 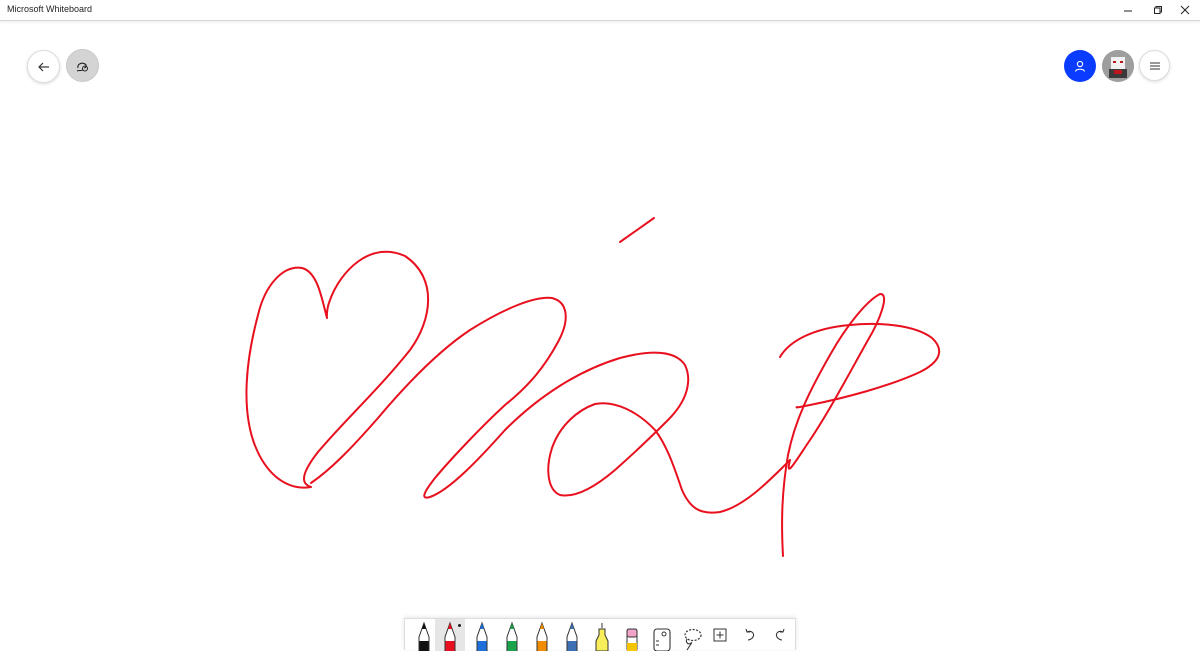 I want to click on redo-icon-wrap, so click(x=780, y=635).